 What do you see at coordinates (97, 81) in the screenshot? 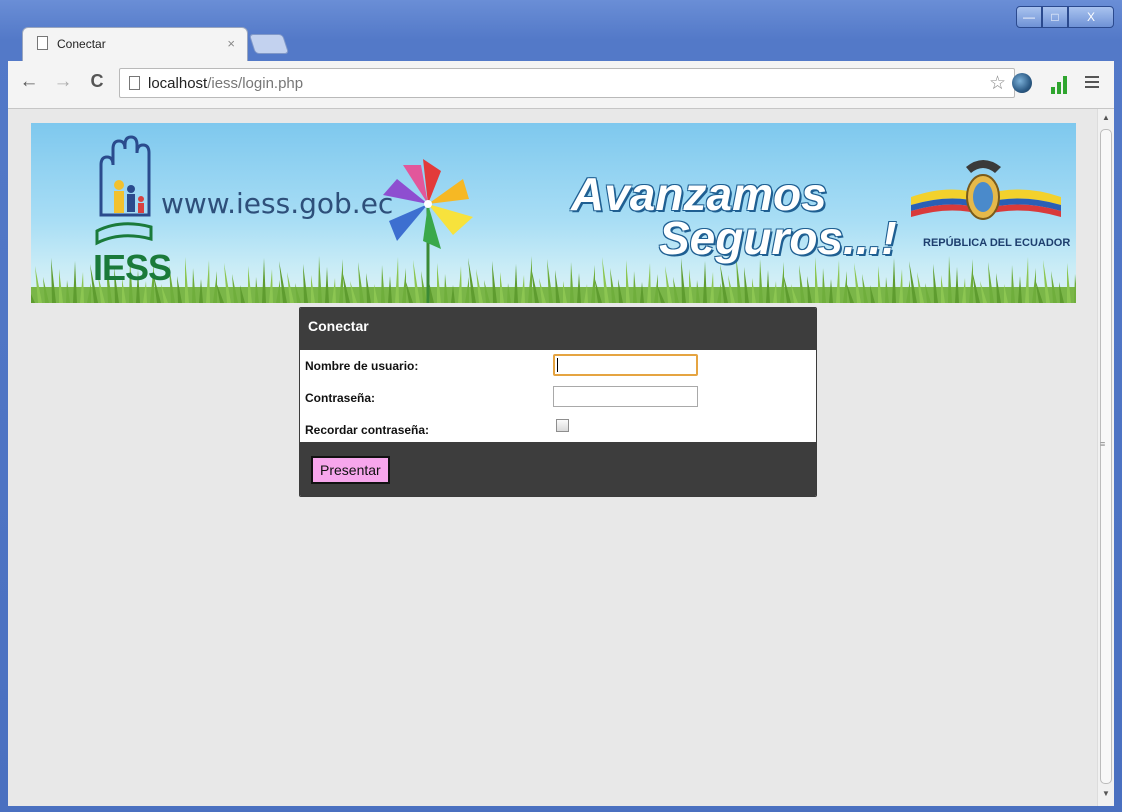
I see `reload-icon: C` at bounding box center [97, 81].